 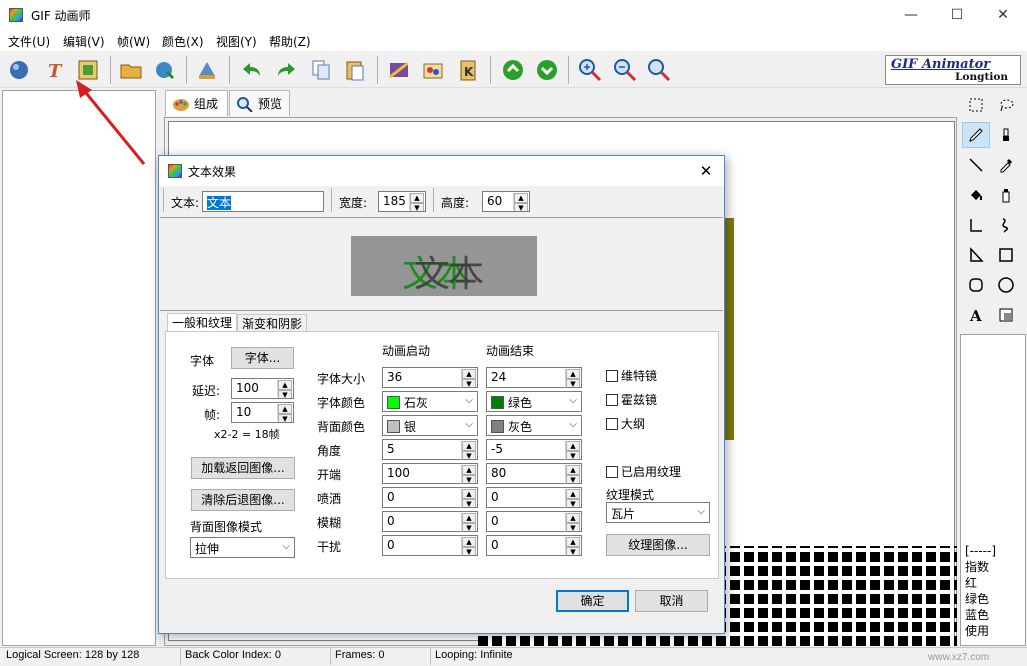 What do you see at coordinates (534, 425) in the screenshot?
I see `end-color-select: 灰色 ⌵` at bounding box center [534, 425].